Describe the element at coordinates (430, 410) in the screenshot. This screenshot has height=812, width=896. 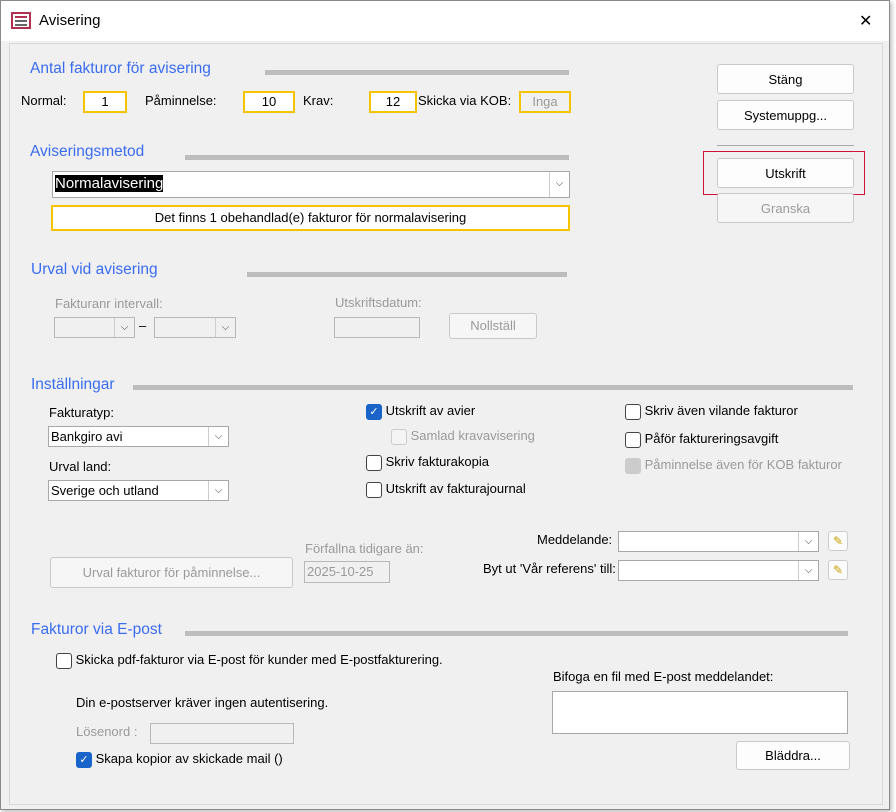
I see `utskrift-avier-label: Utskrift av avier` at that location.